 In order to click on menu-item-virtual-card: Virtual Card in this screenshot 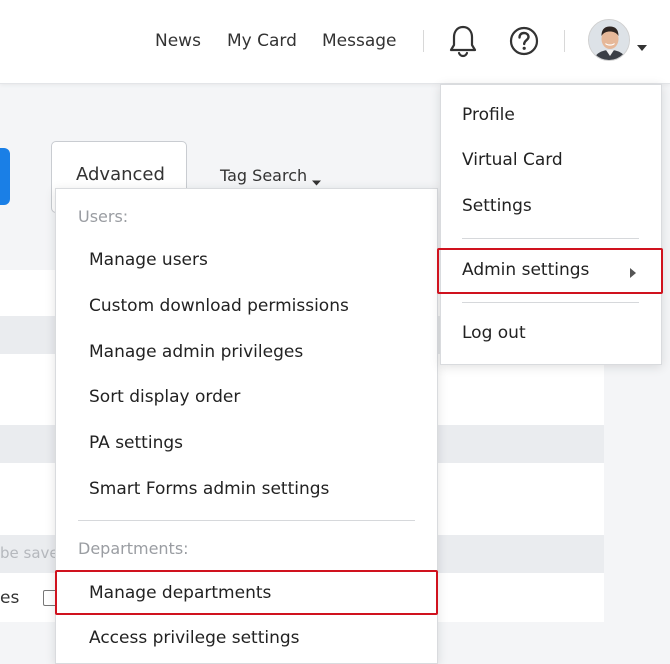, I will do `click(512, 160)`.